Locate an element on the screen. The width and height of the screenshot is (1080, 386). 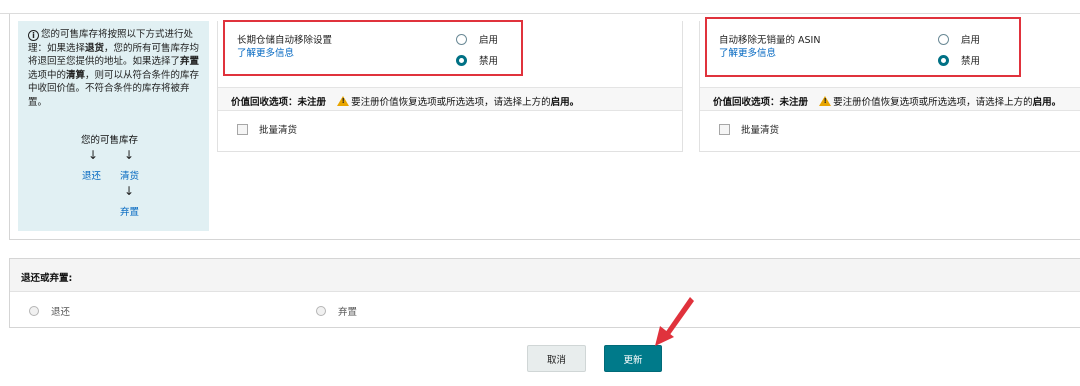
annotation-arrow-icon is located at coordinates (674, 321).